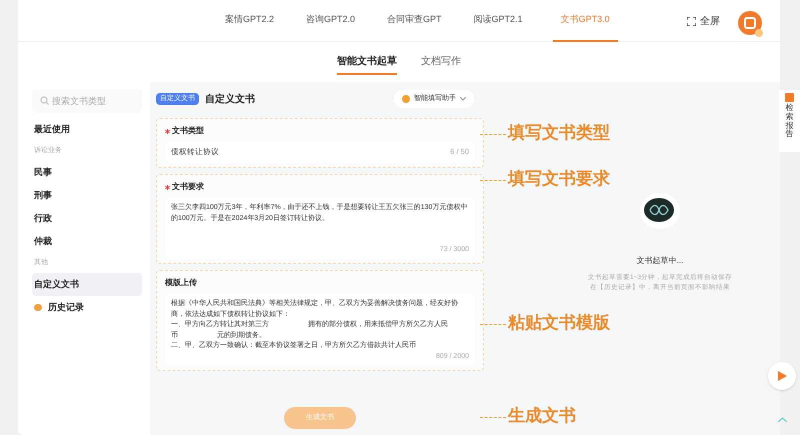 This screenshot has width=800, height=435. Describe the element at coordinates (406, 99) in the screenshot. I see `assistant-icon` at that location.